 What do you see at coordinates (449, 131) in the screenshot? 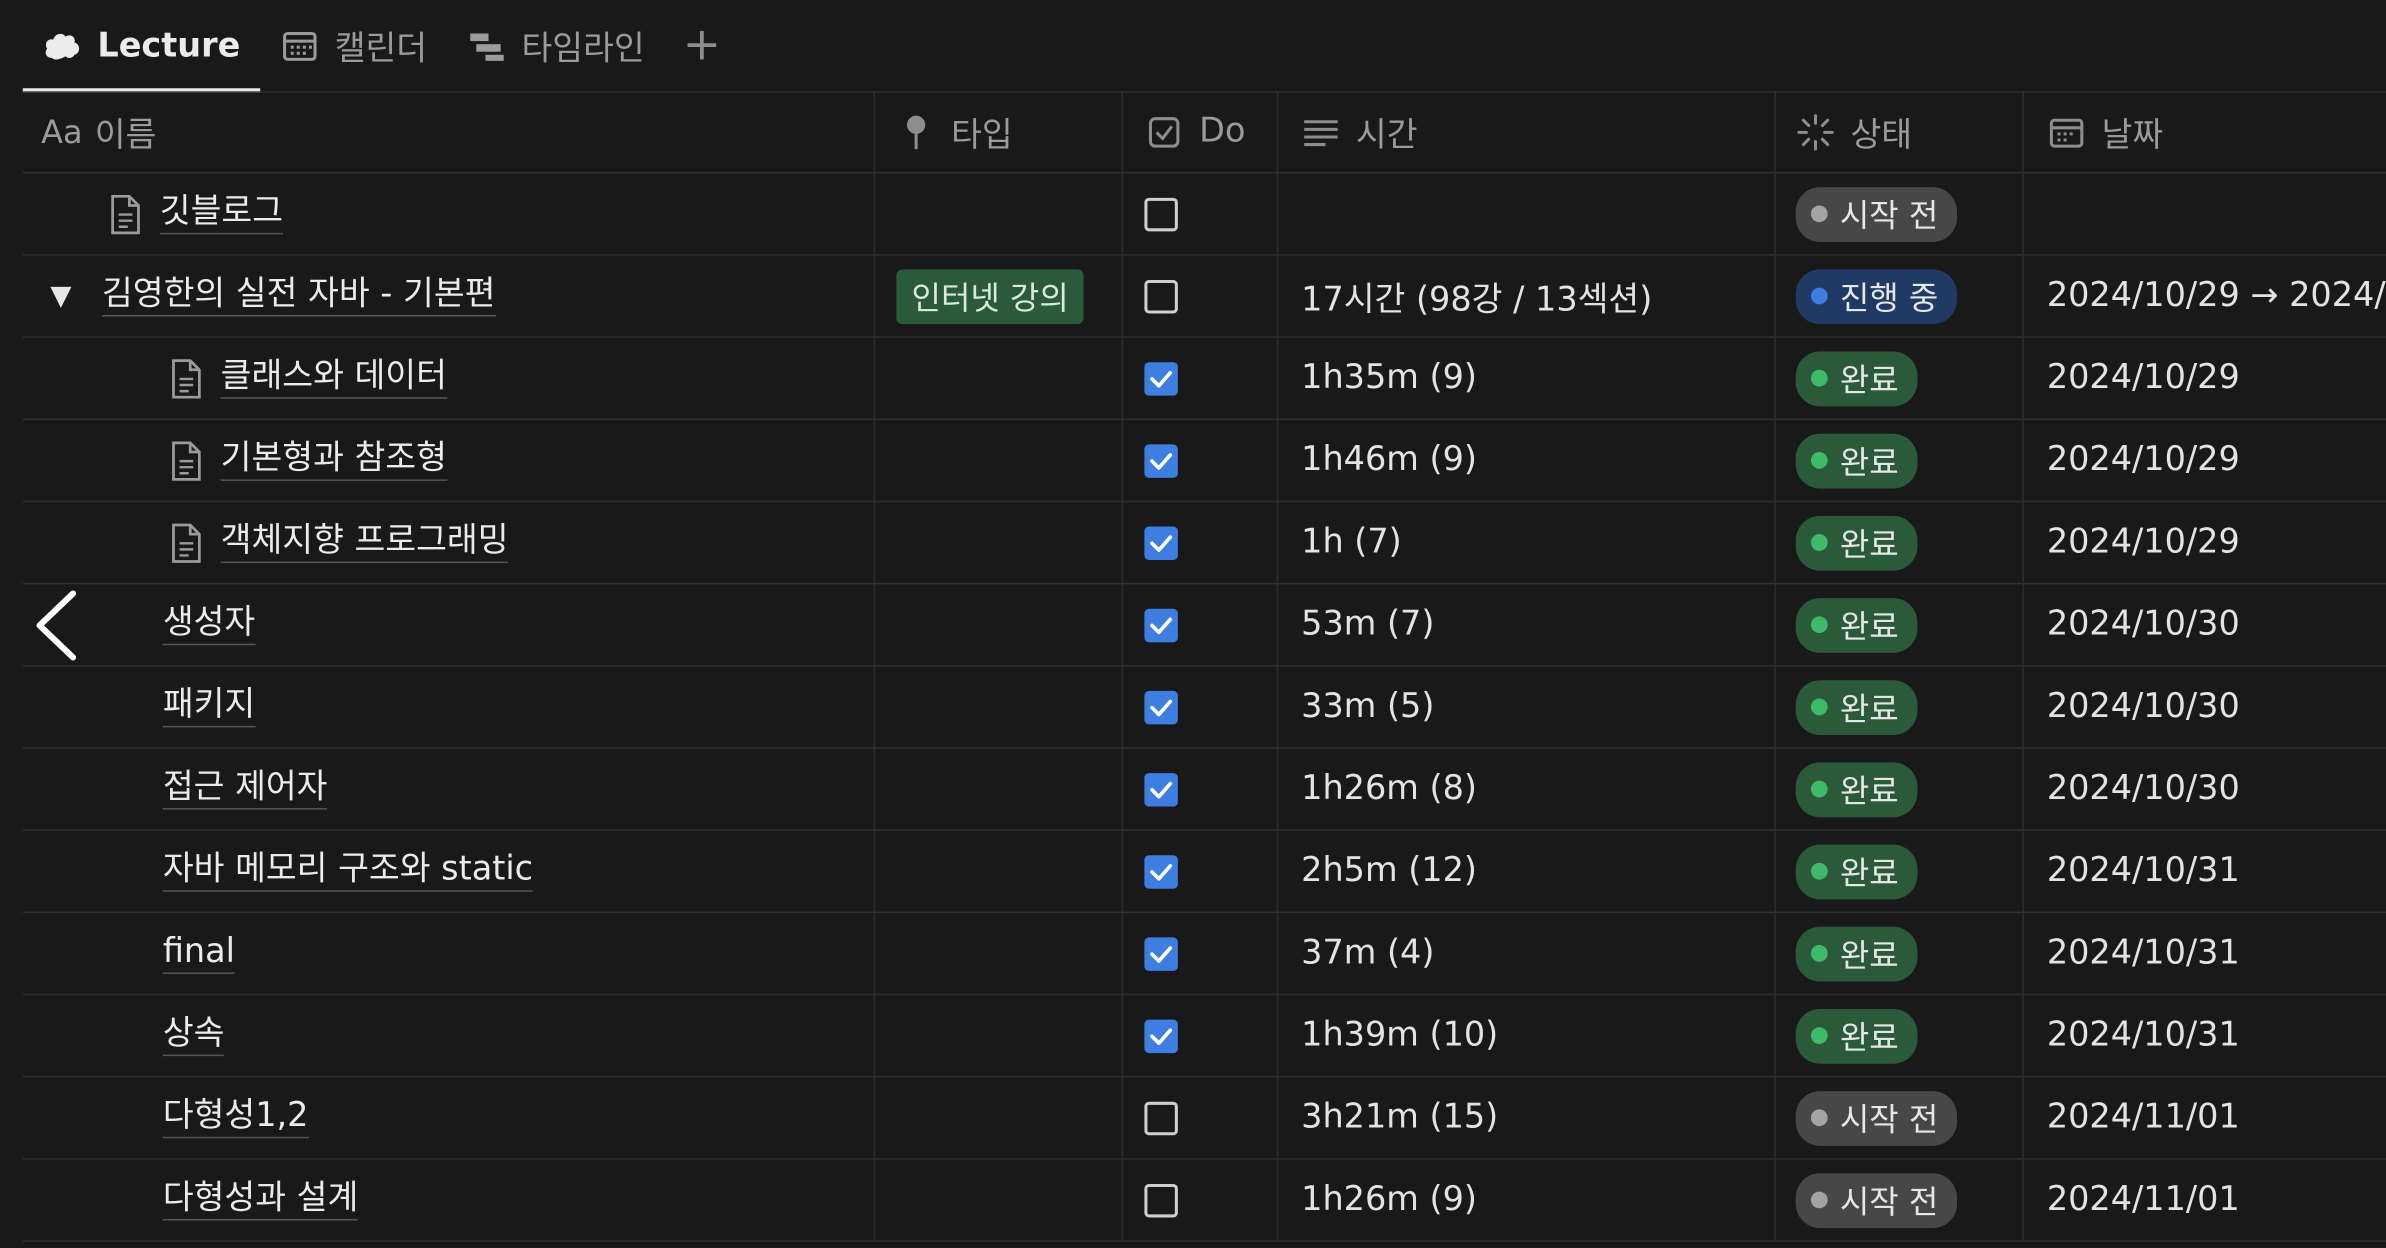
I see `column-header-name: Aa 이름` at bounding box center [449, 131].